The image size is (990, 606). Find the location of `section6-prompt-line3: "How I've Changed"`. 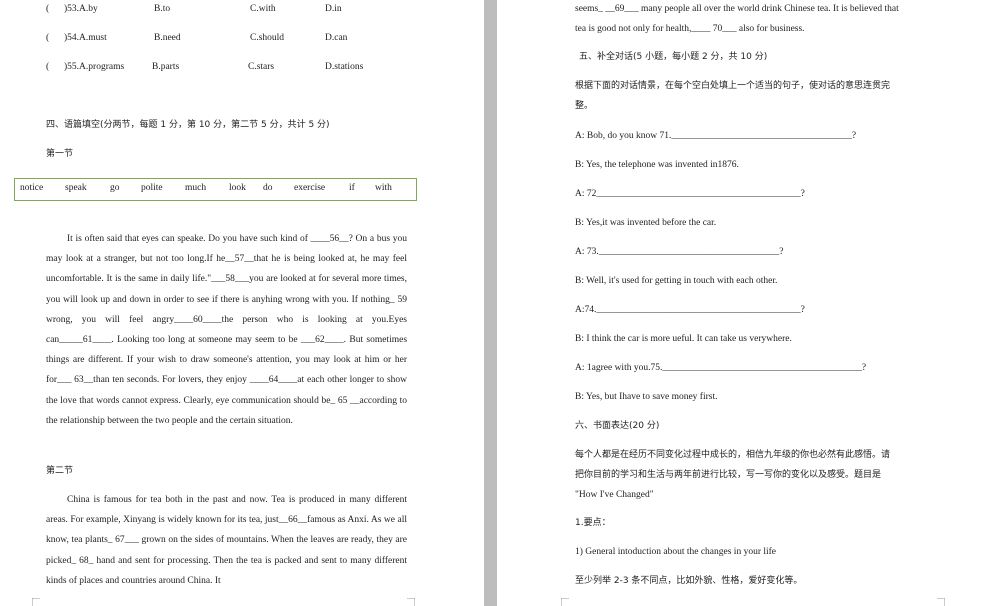

section6-prompt-line3: "How I've Changed" is located at coordinates (614, 495).